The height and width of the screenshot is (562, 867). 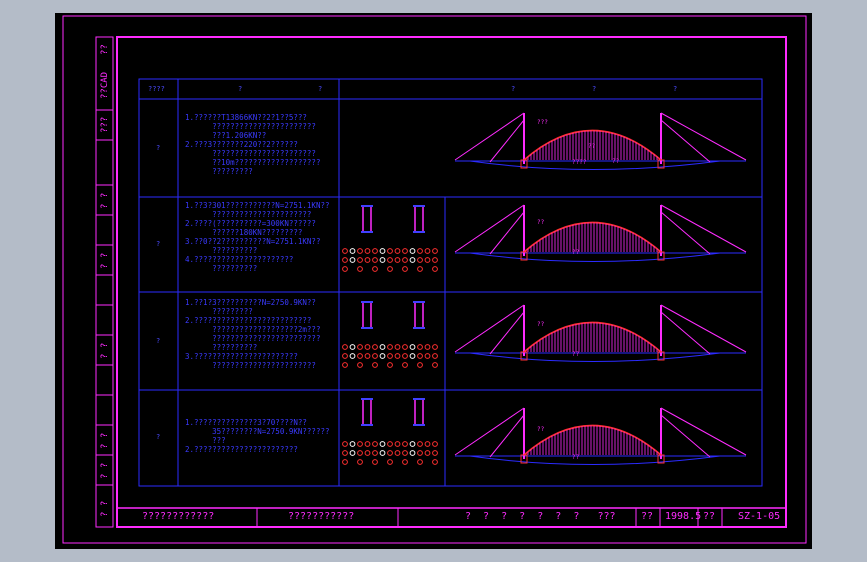 I want to click on title-block-cell: ? ? ? ? ? ? ? ???, so click(x=540, y=516).